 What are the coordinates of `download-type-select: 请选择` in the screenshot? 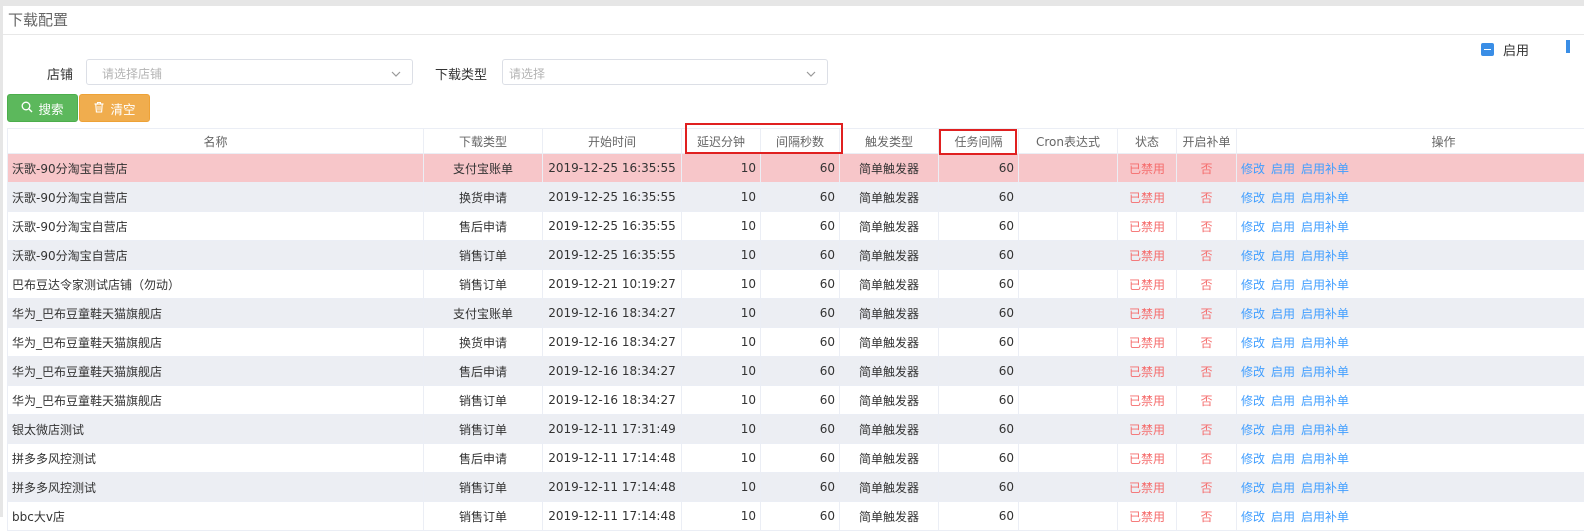 It's located at (665, 72).